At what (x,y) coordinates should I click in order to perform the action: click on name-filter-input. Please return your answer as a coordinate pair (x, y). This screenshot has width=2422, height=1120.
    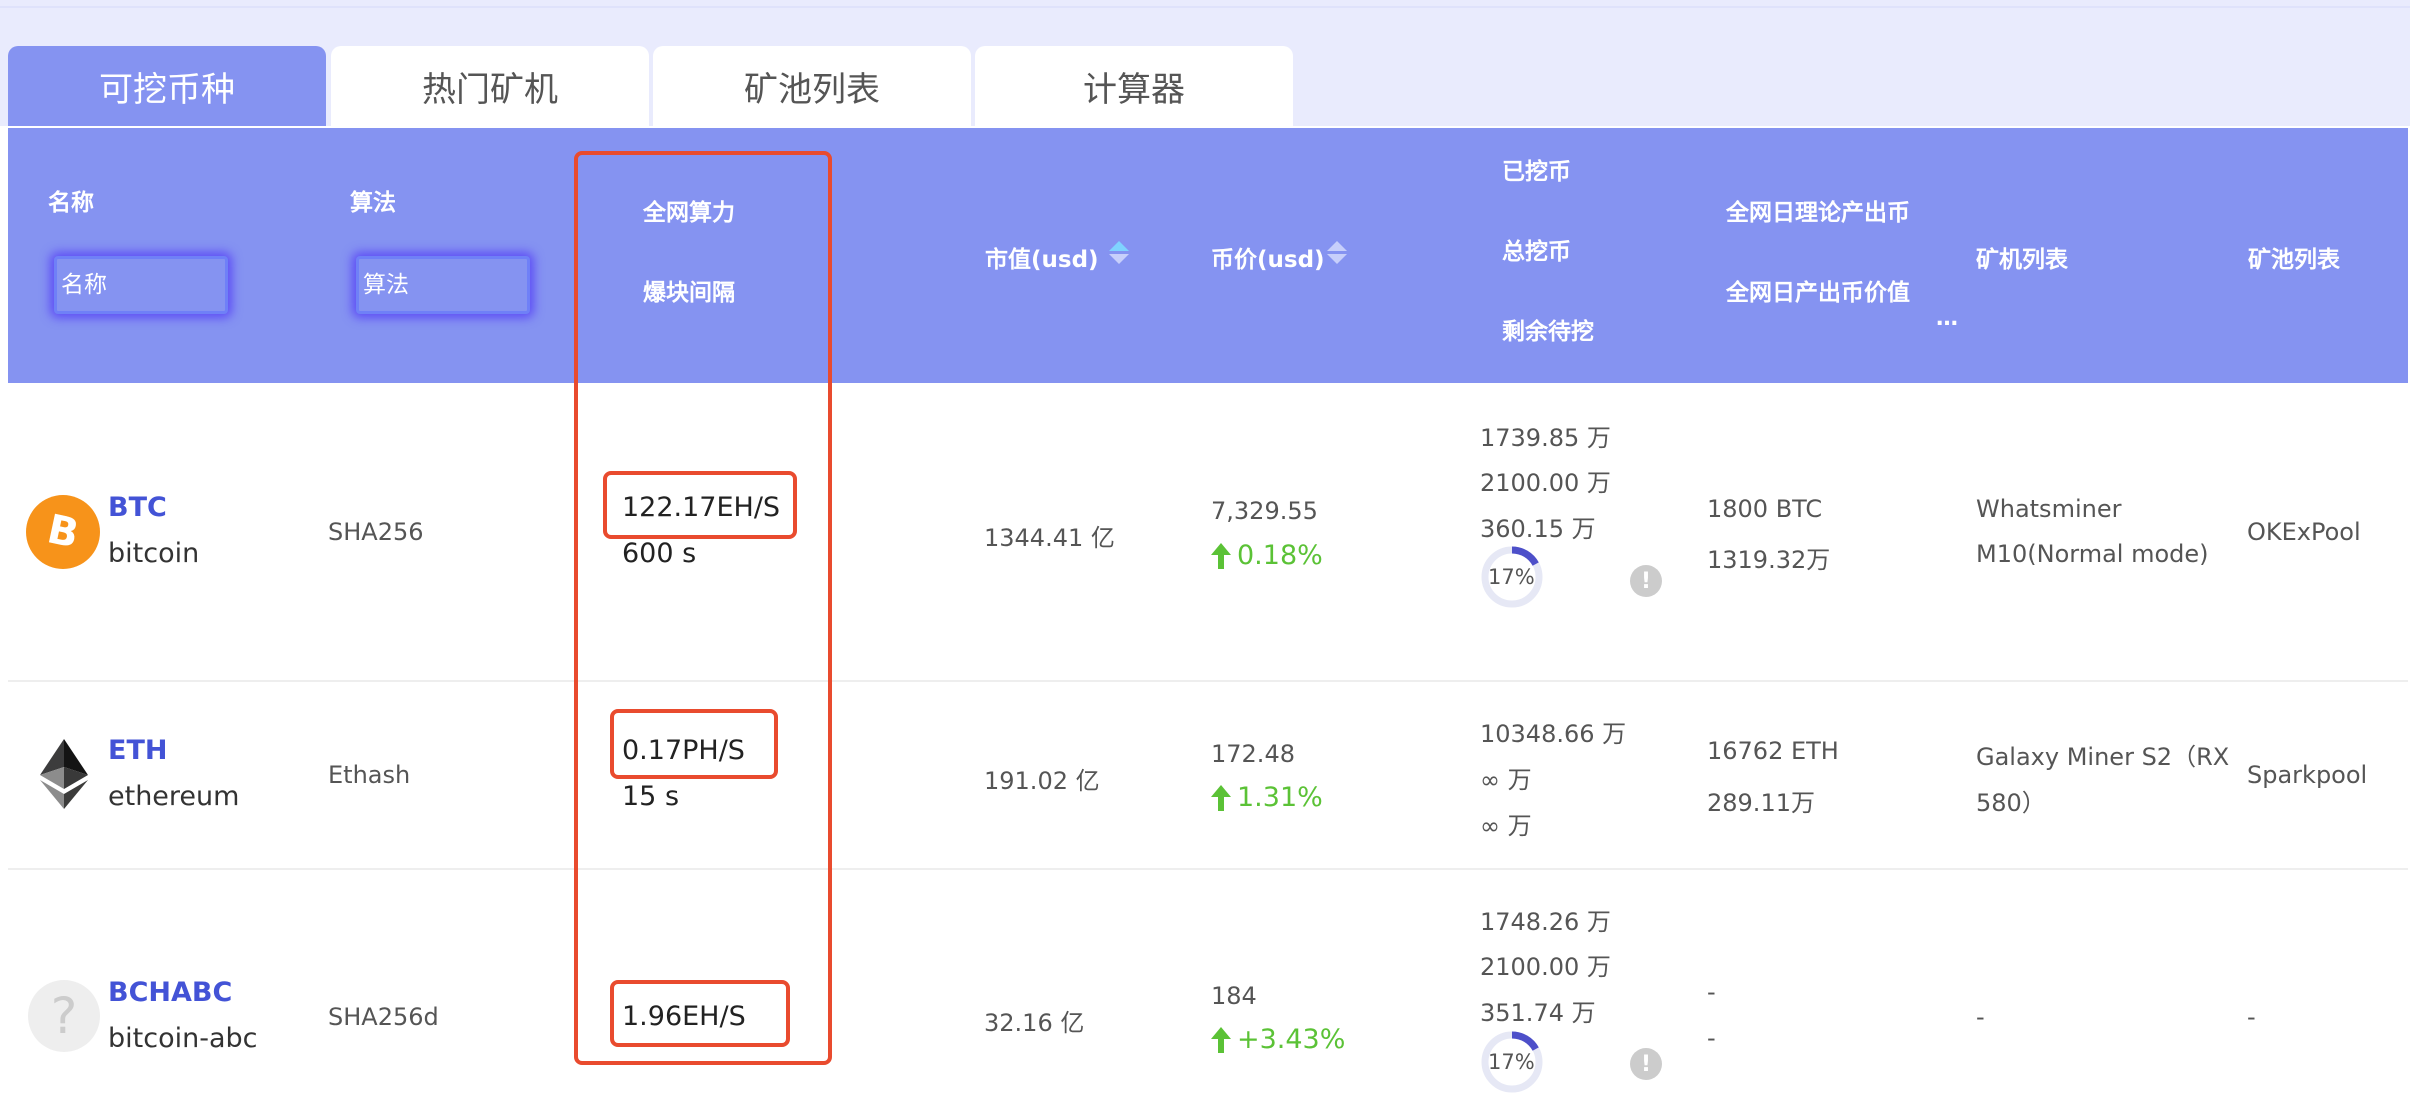
    Looking at the image, I should click on (141, 285).